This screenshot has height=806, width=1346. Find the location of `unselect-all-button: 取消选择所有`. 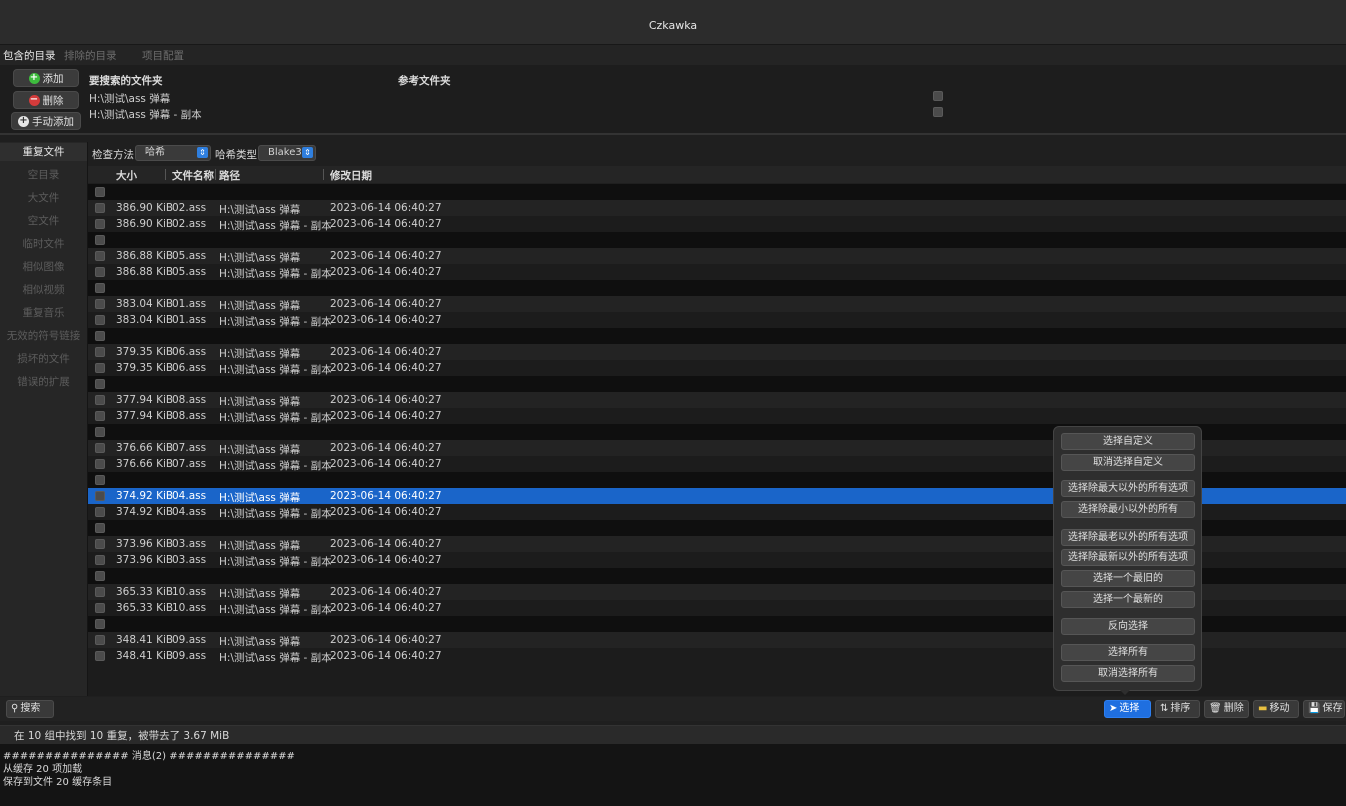

unselect-all-button: 取消选择所有 is located at coordinates (1128, 673).